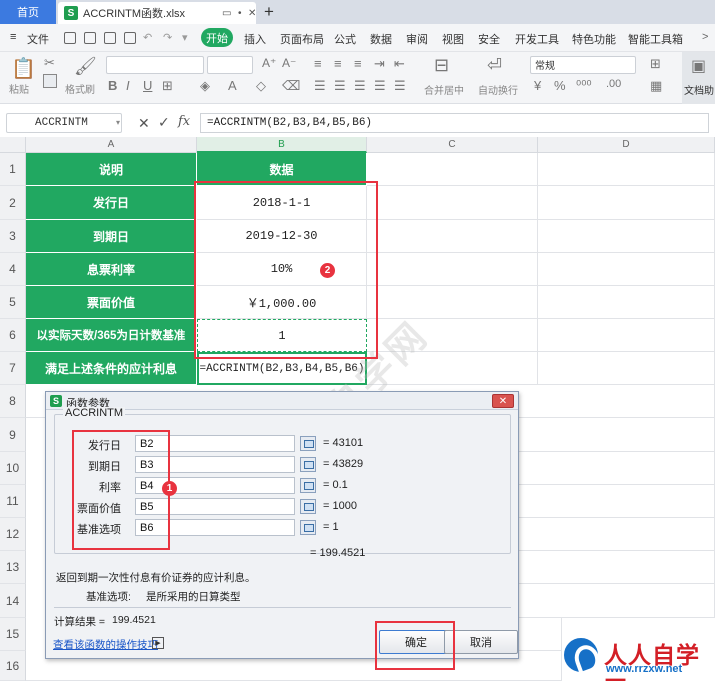 This screenshot has height=681, width=715. What do you see at coordinates (167, 37) in the screenshot?
I see `redo-icon: ↷` at bounding box center [167, 37].